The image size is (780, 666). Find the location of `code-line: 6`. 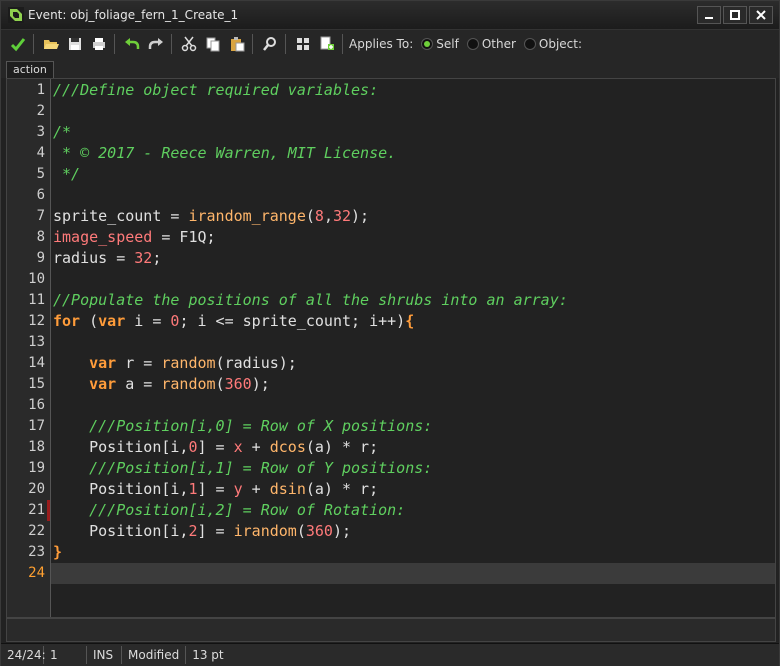

code-line: 6 is located at coordinates (406, 195).